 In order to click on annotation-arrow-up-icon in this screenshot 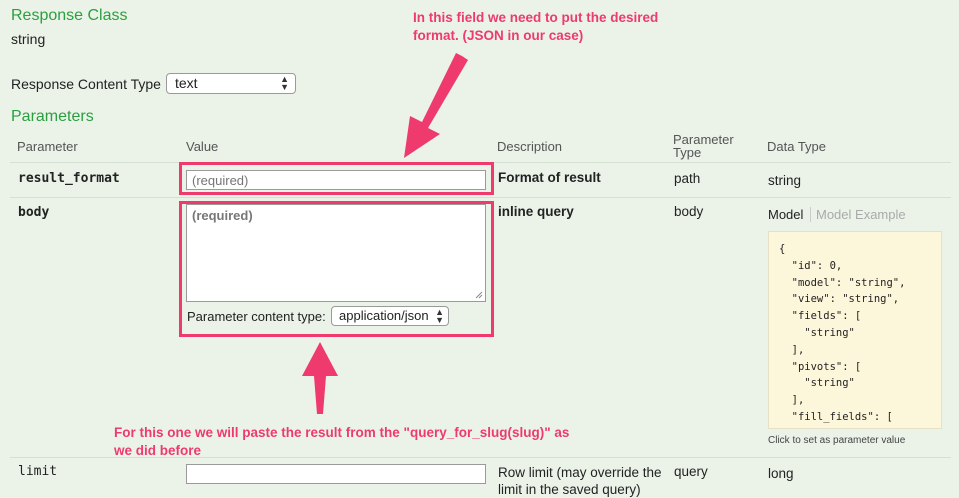, I will do `click(320, 378)`.